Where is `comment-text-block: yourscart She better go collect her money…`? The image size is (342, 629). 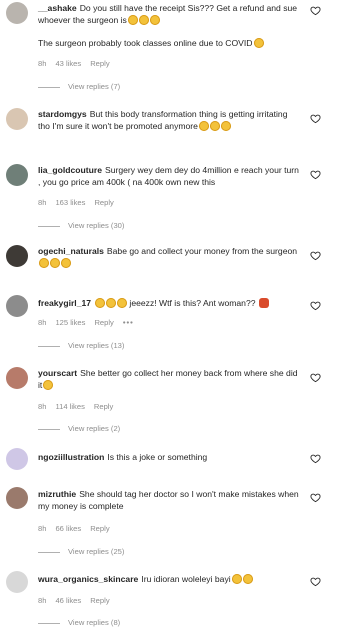
comment-text-block: yourscart She better go collect her money… is located at coordinates (169, 379).